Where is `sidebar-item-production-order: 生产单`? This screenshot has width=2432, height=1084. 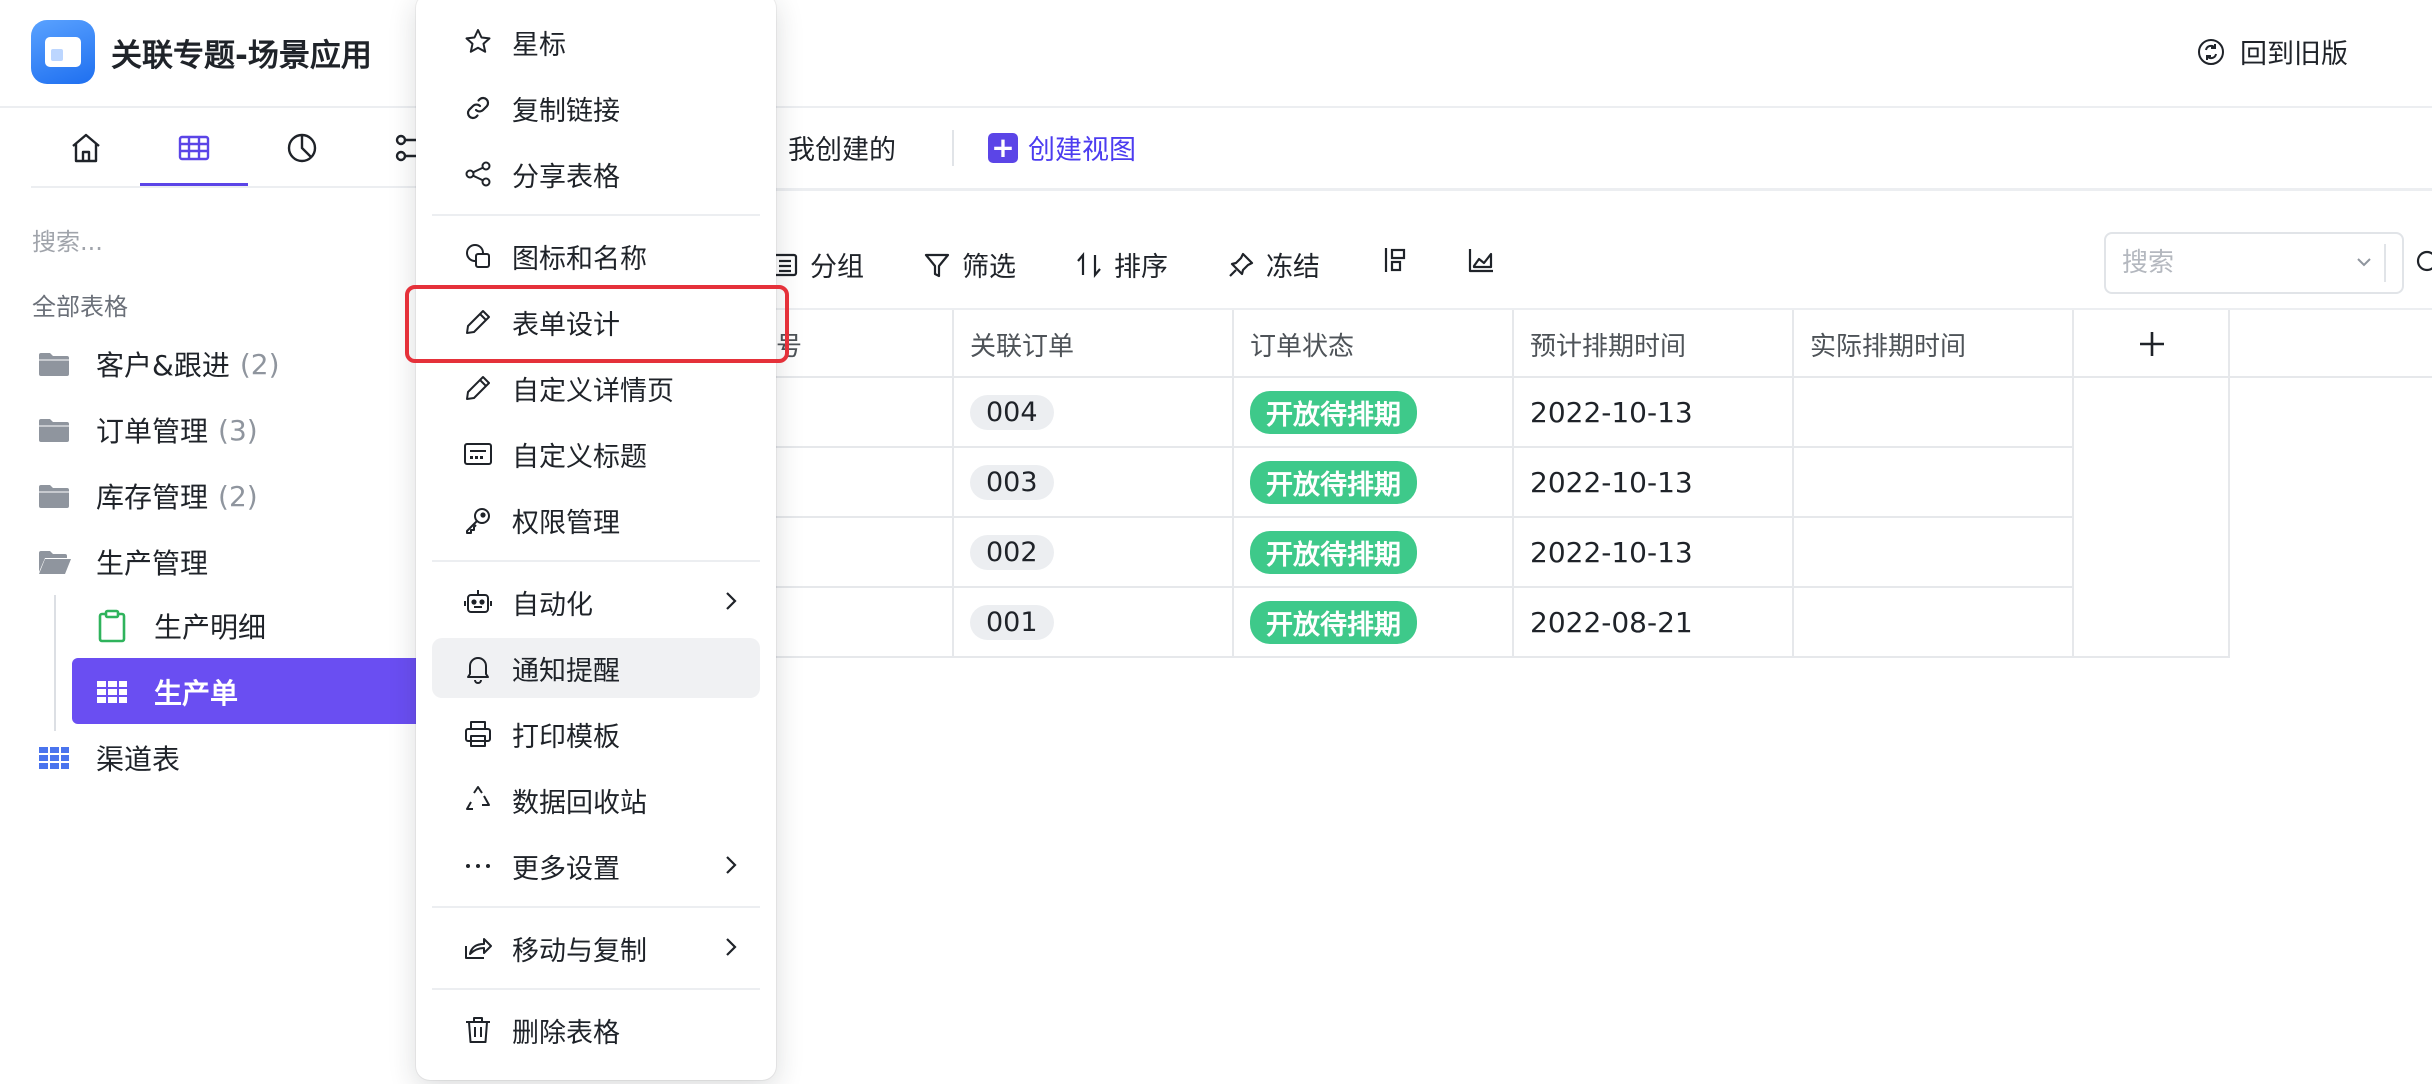
sidebar-item-production-order: 生产单 is located at coordinates (166, 692).